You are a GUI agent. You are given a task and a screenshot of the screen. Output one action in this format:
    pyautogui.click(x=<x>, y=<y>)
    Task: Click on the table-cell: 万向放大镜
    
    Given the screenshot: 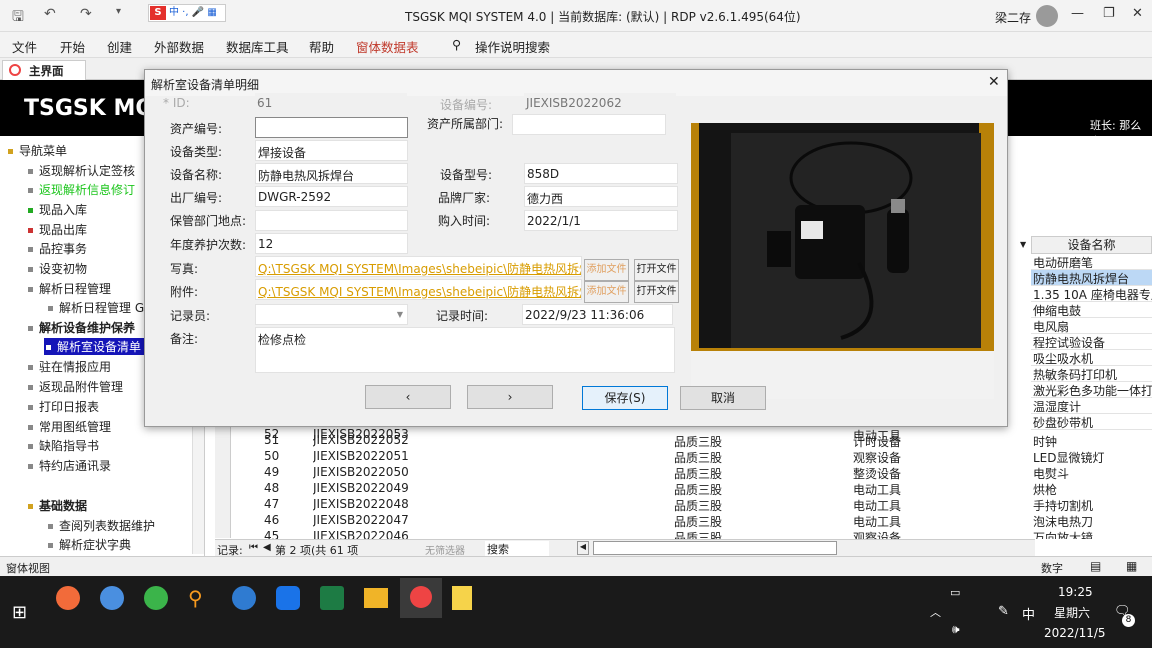 What is the action you would take?
    pyautogui.click(x=1063, y=534)
    